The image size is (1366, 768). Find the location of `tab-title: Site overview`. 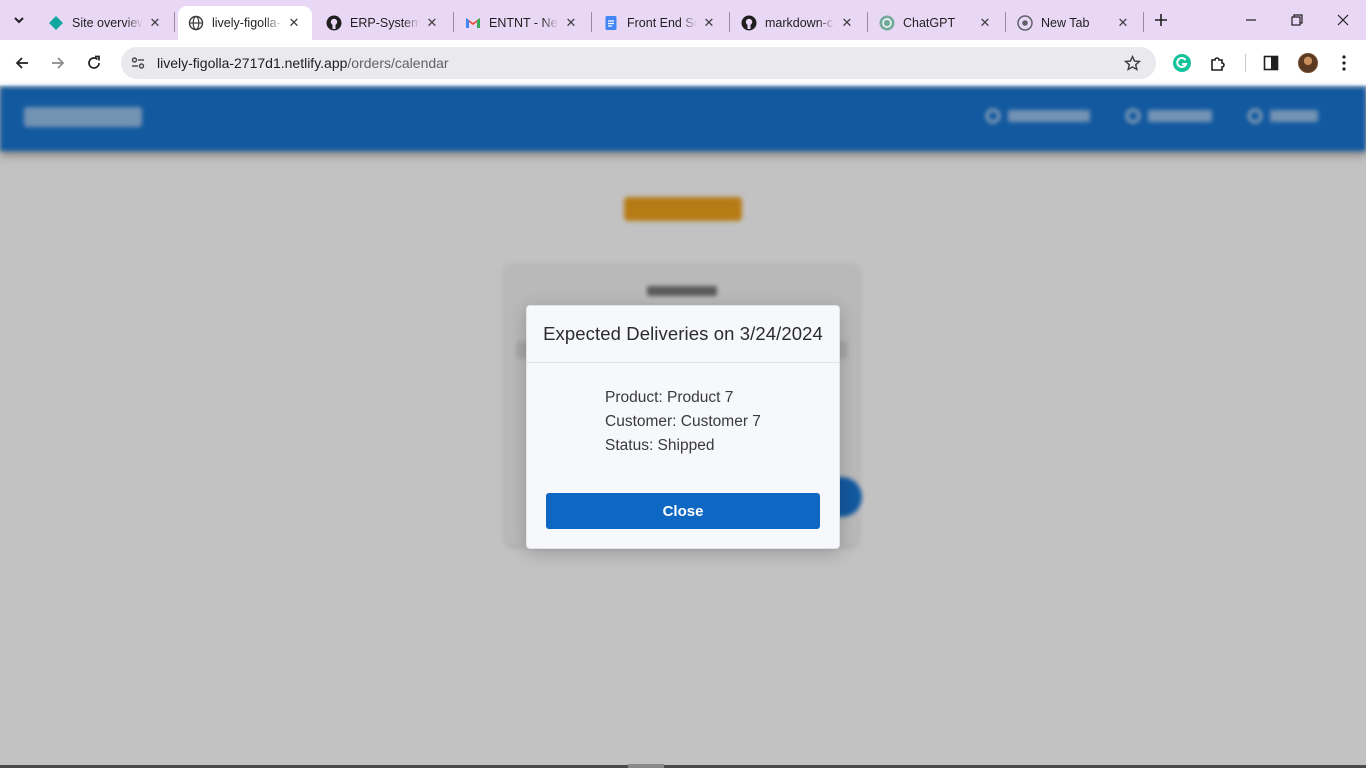

tab-title: Site overview is located at coordinates (107, 23).